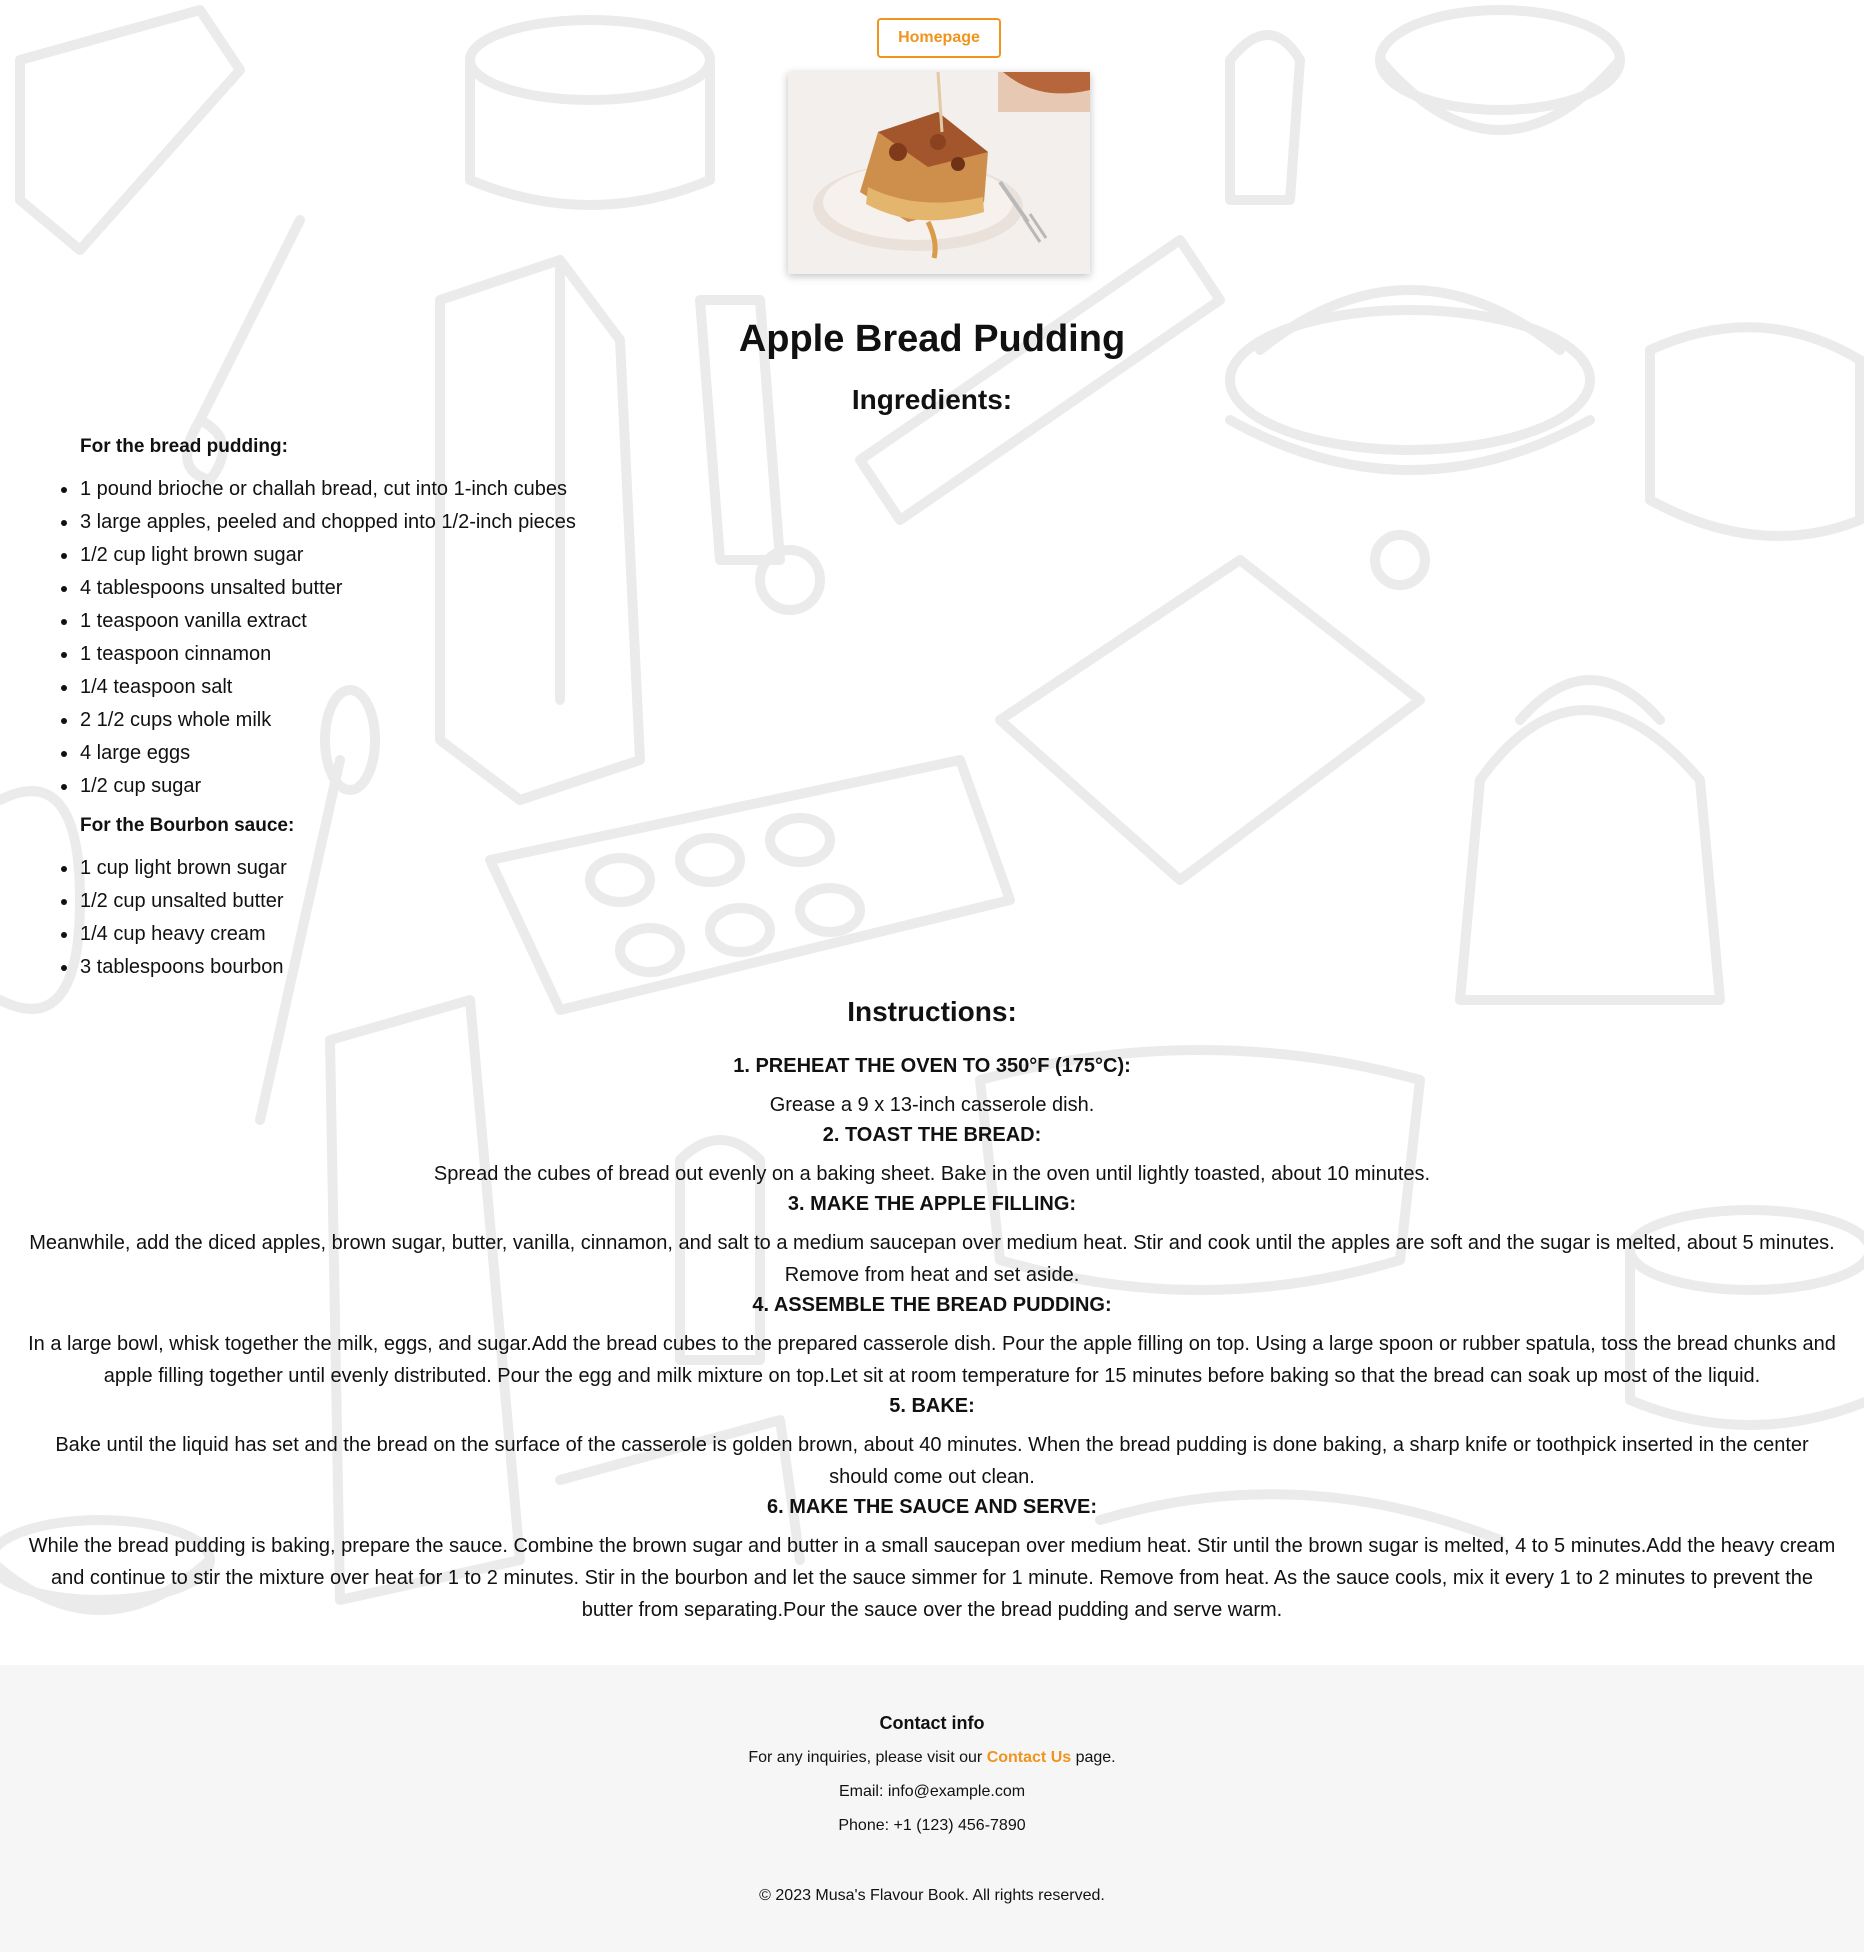 The image size is (1864, 1952). Describe the element at coordinates (932, 339) in the screenshot. I see `recipe-title: Apple Bread Pudding` at that location.